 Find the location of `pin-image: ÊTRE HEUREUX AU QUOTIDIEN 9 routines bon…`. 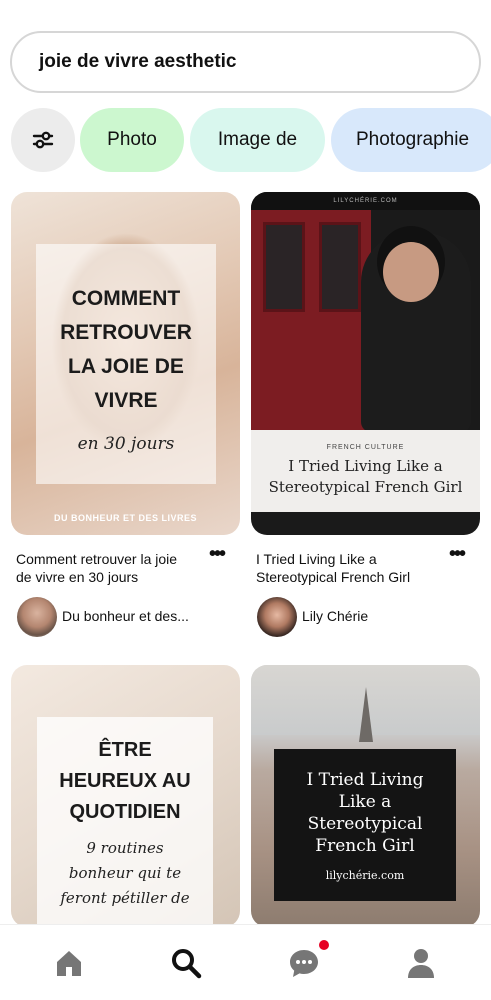

pin-image: ÊTRE HEUREUX AU QUOTIDIEN 9 routines bon… is located at coordinates (125, 796).